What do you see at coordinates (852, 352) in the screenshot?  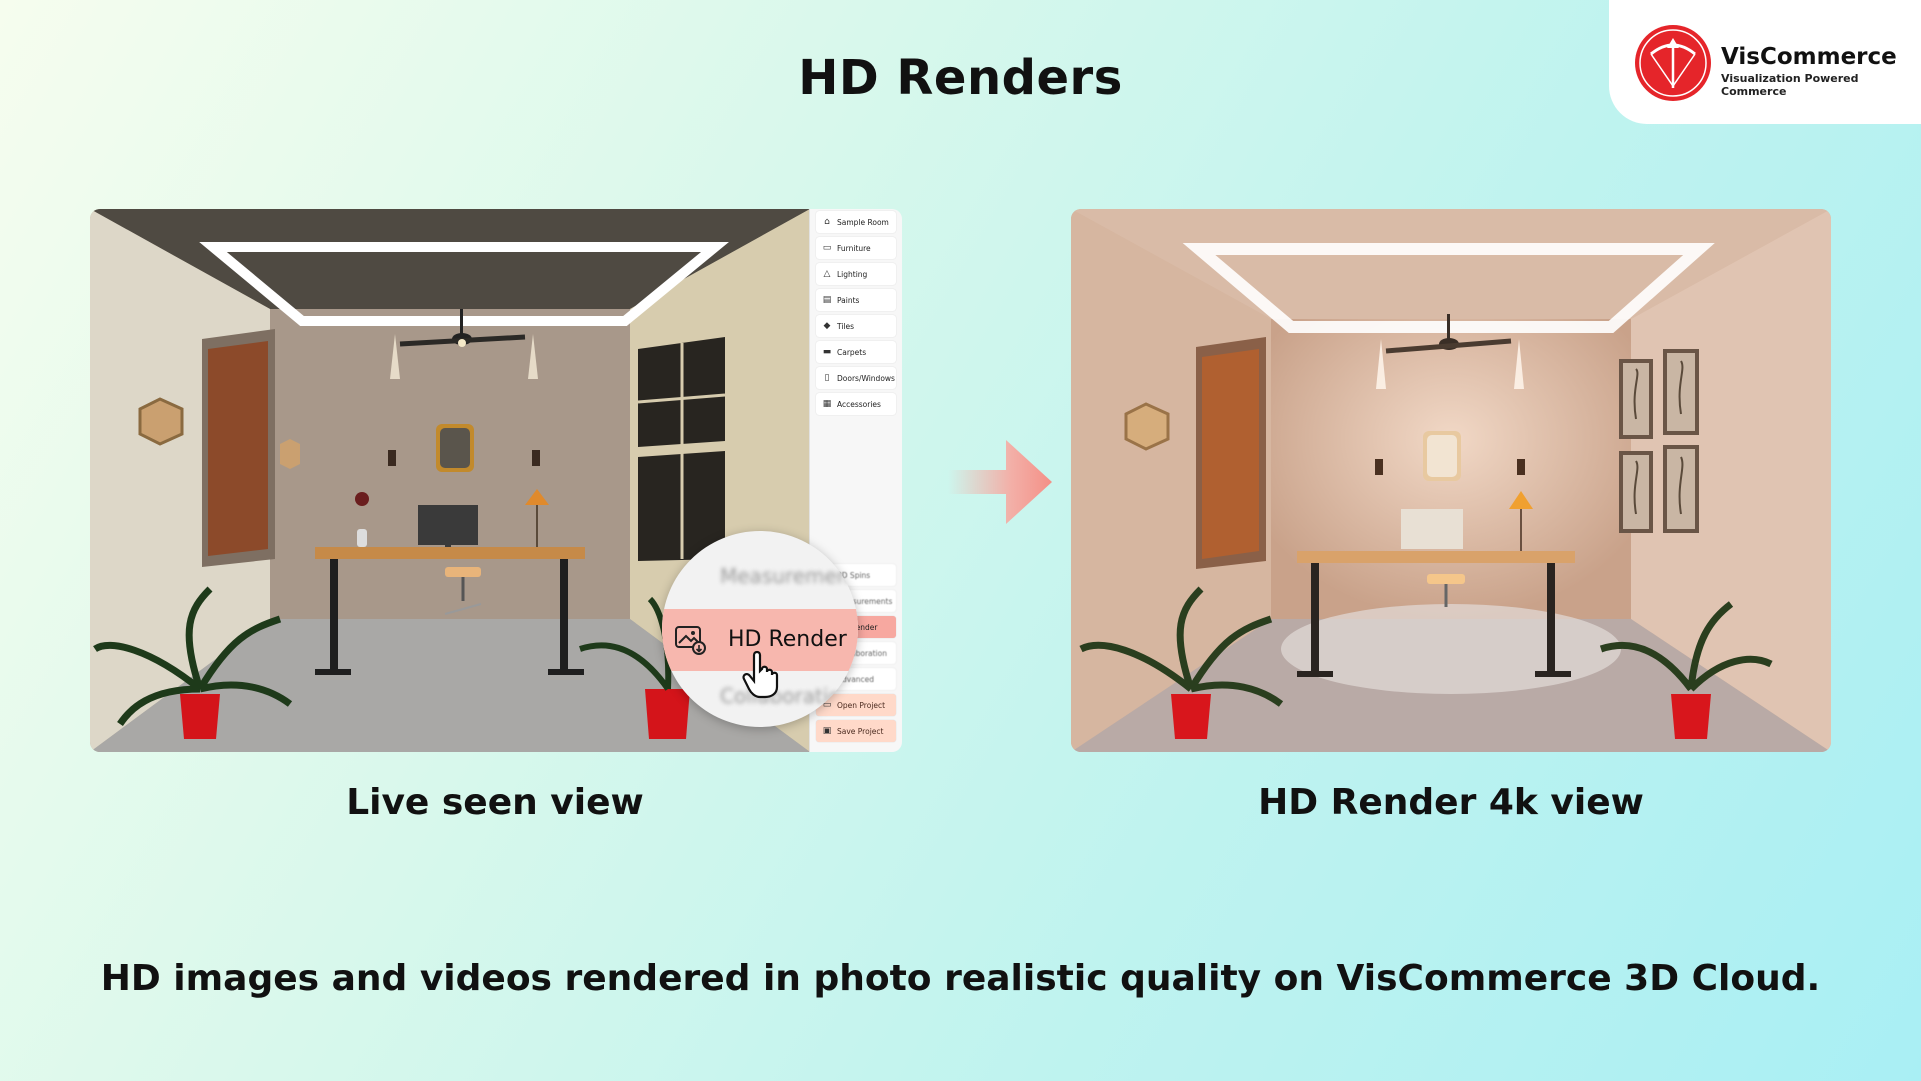 I see `sidebar-item-label: Carpets` at bounding box center [852, 352].